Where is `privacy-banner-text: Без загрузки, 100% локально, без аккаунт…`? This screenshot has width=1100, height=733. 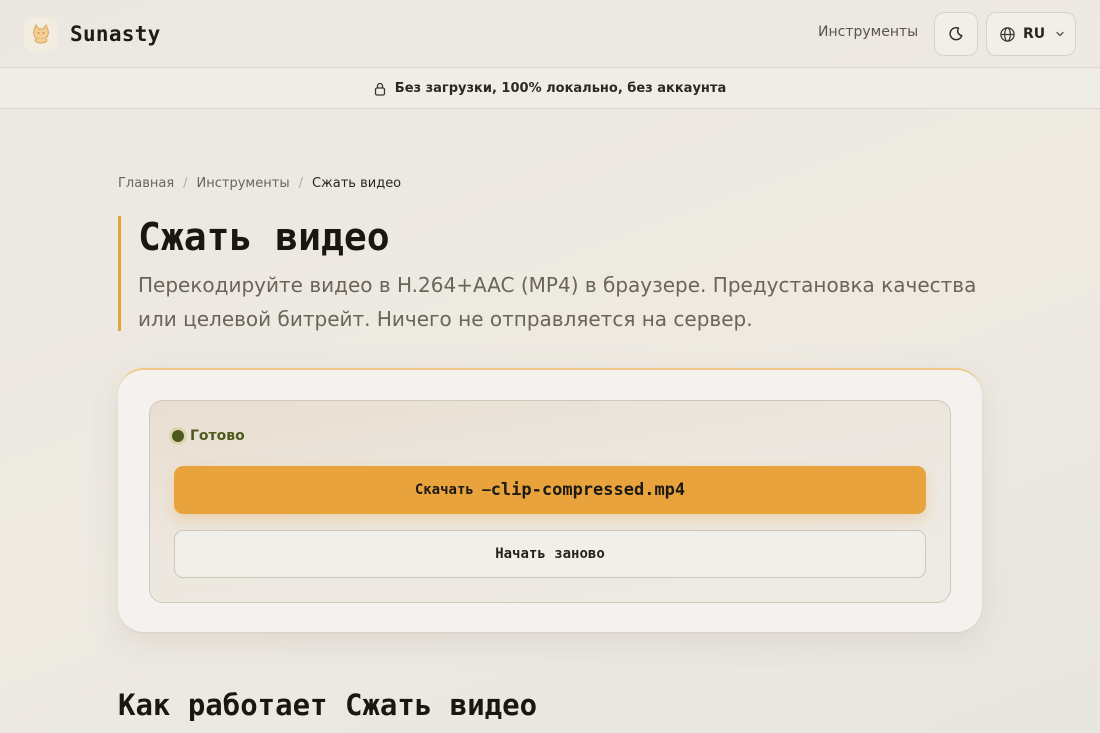 privacy-banner-text: Без загрузки, 100% локально, без аккаунт… is located at coordinates (560, 88).